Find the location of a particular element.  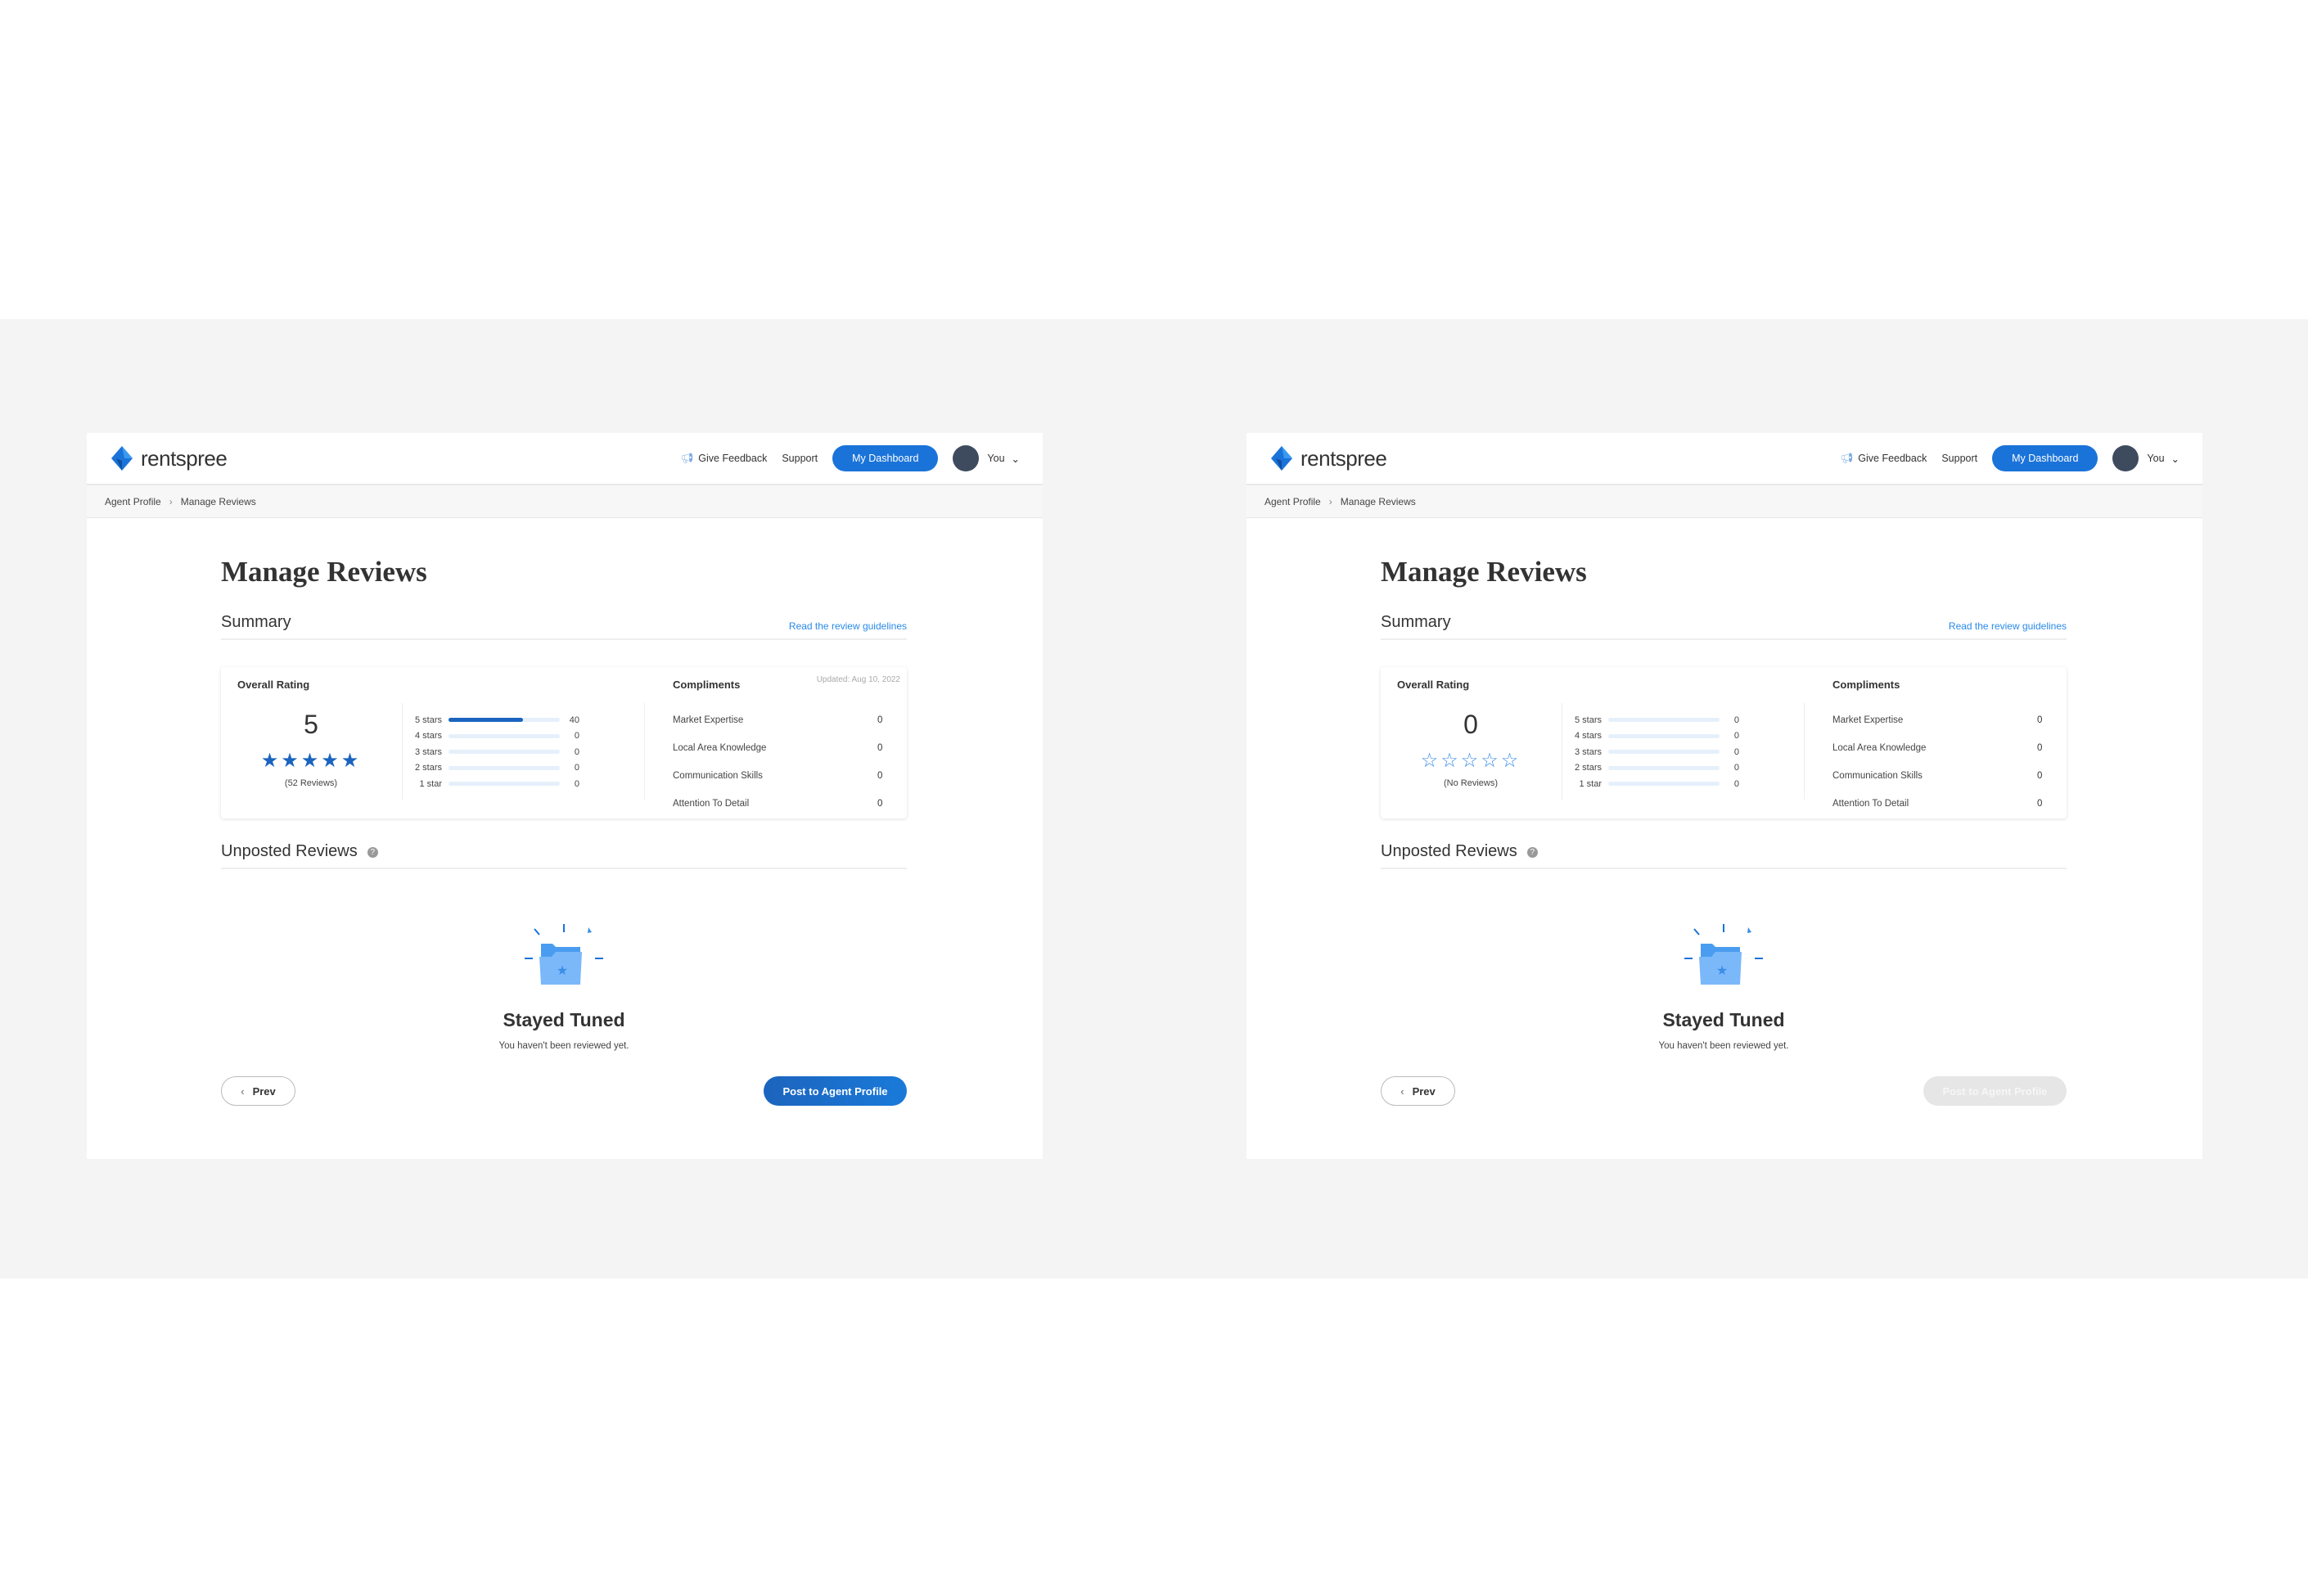

logo-text: rentspree is located at coordinates (184, 458).